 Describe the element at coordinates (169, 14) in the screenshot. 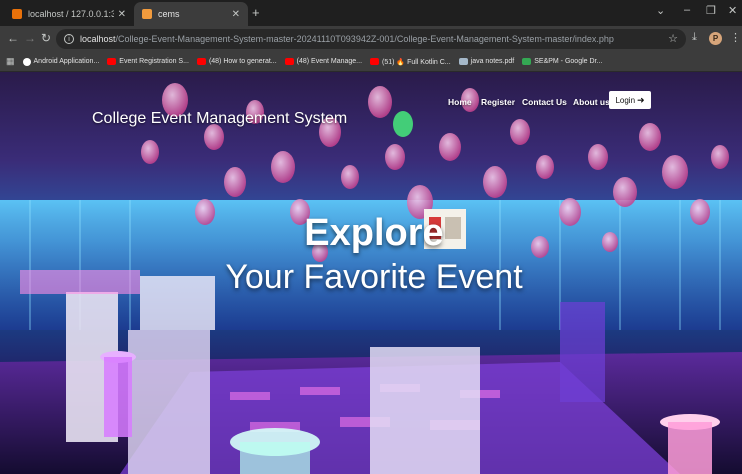

I see `tab-title: cems` at that location.